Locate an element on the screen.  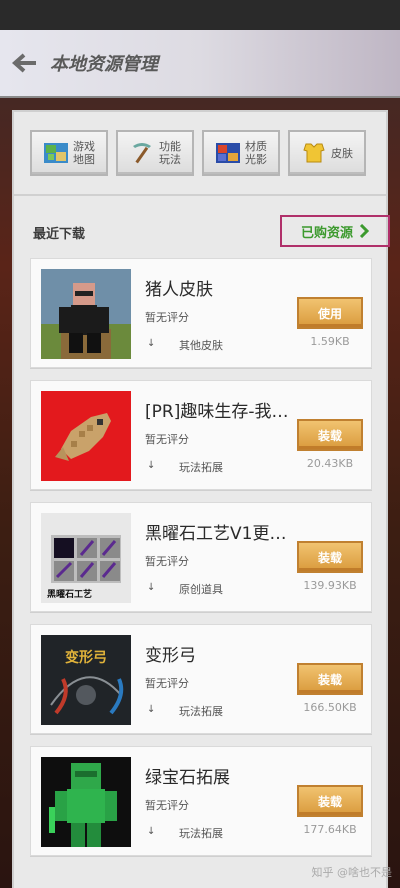
item-thumbnail: 变形弓 is located at coordinates (86, 680).